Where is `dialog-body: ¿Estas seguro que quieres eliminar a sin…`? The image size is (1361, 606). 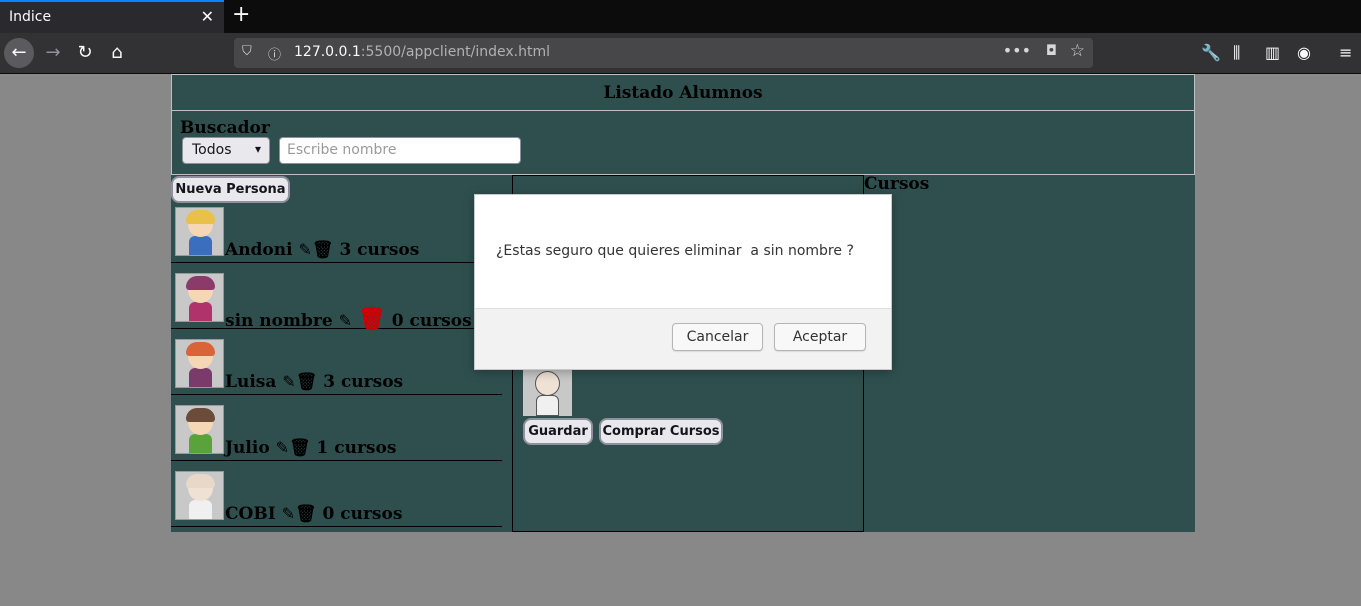 dialog-body: ¿Estas seguro que quieres eliminar a sin… is located at coordinates (683, 252).